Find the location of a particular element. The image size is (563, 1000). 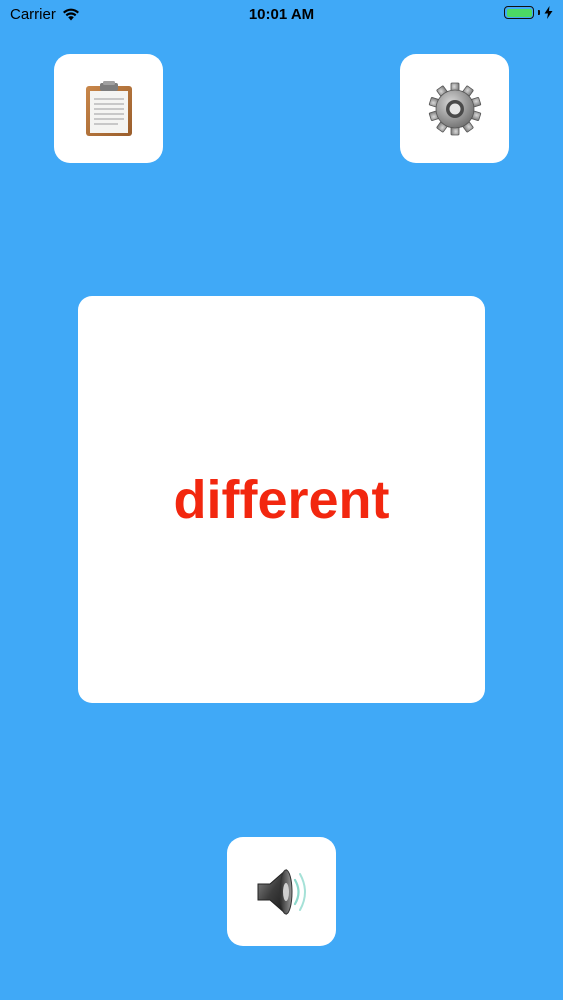

battery-fill is located at coordinates (519, 12).